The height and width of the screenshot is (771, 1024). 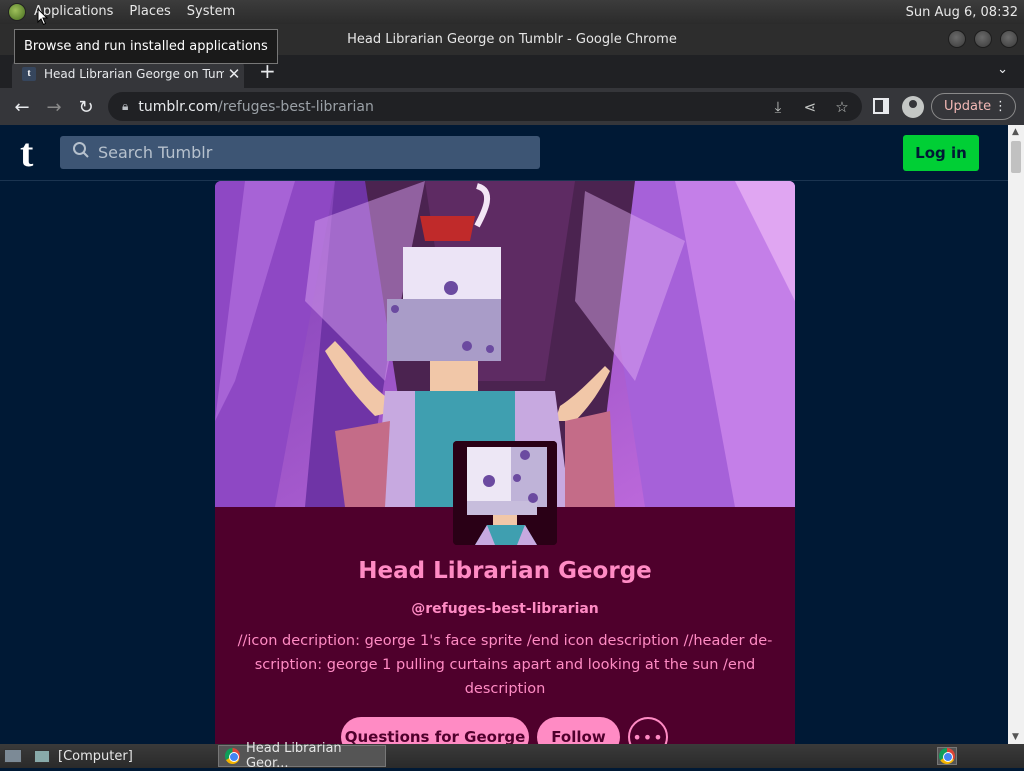 What do you see at coordinates (941, 153) in the screenshot?
I see `login-button: Log in` at bounding box center [941, 153].